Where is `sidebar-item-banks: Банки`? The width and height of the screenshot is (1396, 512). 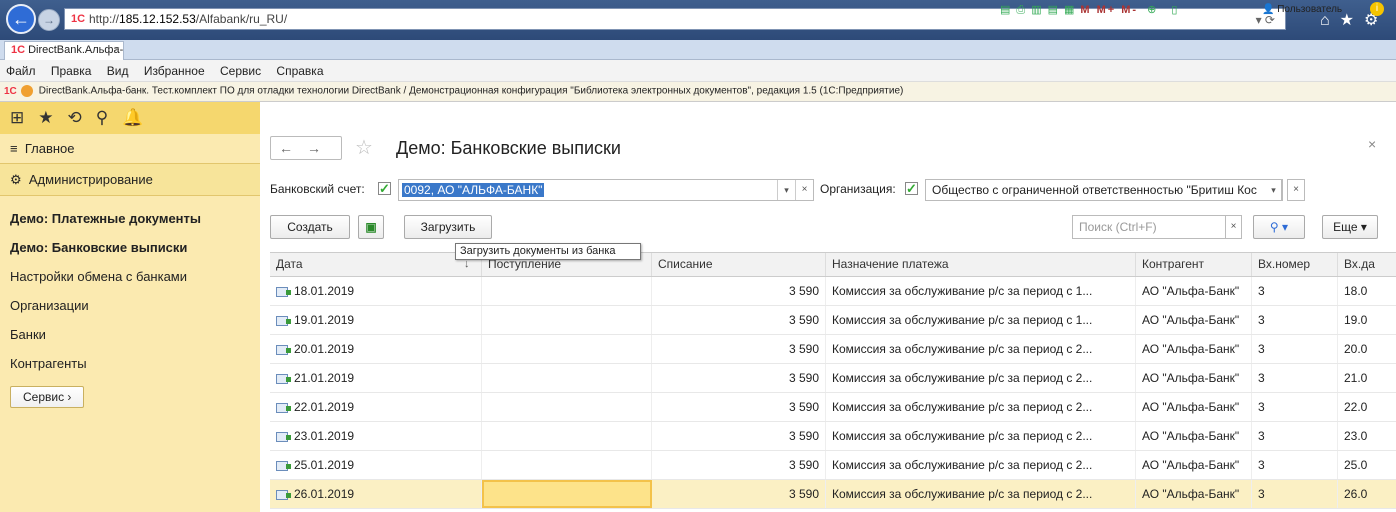 sidebar-item-banks: Банки is located at coordinates (130, 334).